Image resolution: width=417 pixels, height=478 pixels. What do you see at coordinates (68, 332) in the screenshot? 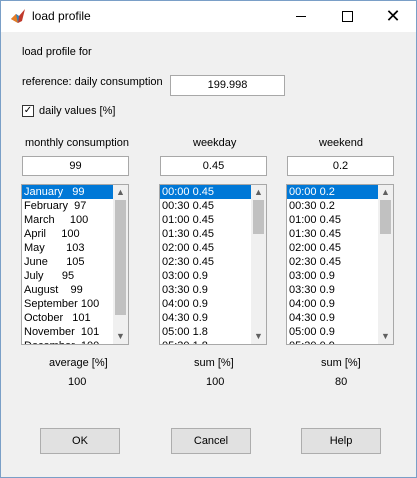
I see `list-item: November 101` at bounding box center [68, 332].